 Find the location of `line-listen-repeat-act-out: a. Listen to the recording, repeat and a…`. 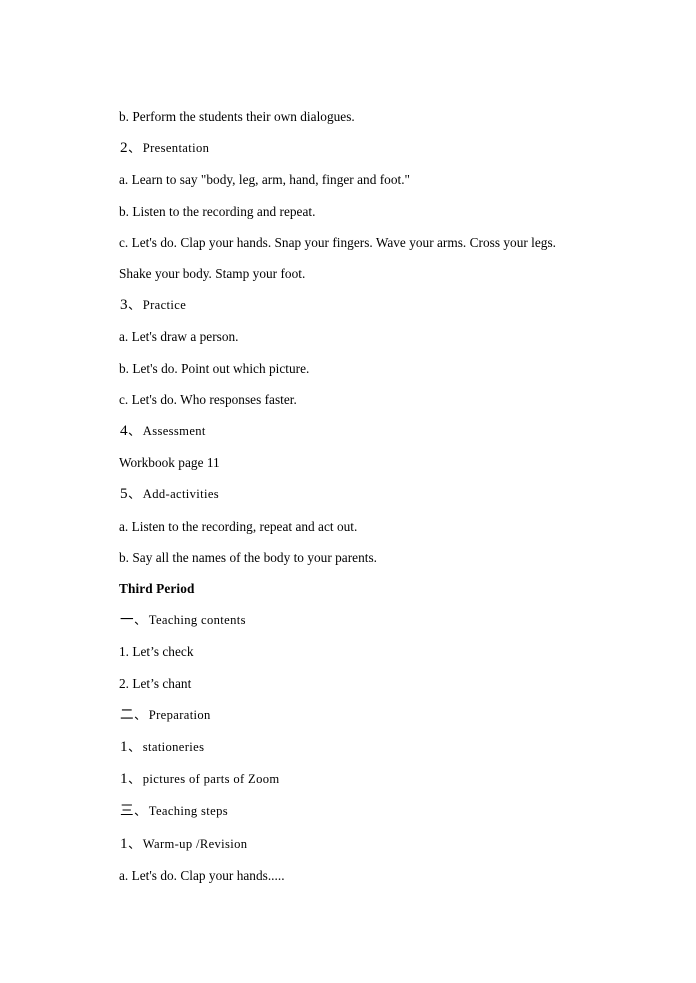

line-listen-repeat-act-out: a. Listen to the recording, repeat and a… is located at coordinates (354, 526).